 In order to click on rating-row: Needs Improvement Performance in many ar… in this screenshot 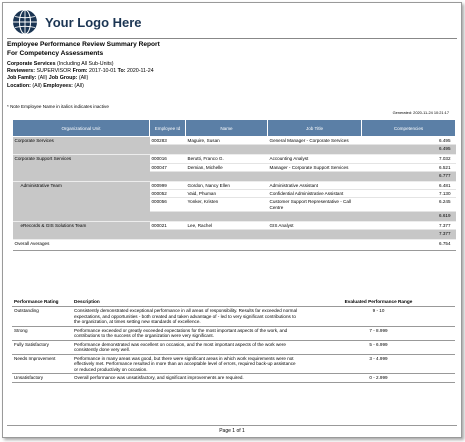, I will do `click(233, 364)`.